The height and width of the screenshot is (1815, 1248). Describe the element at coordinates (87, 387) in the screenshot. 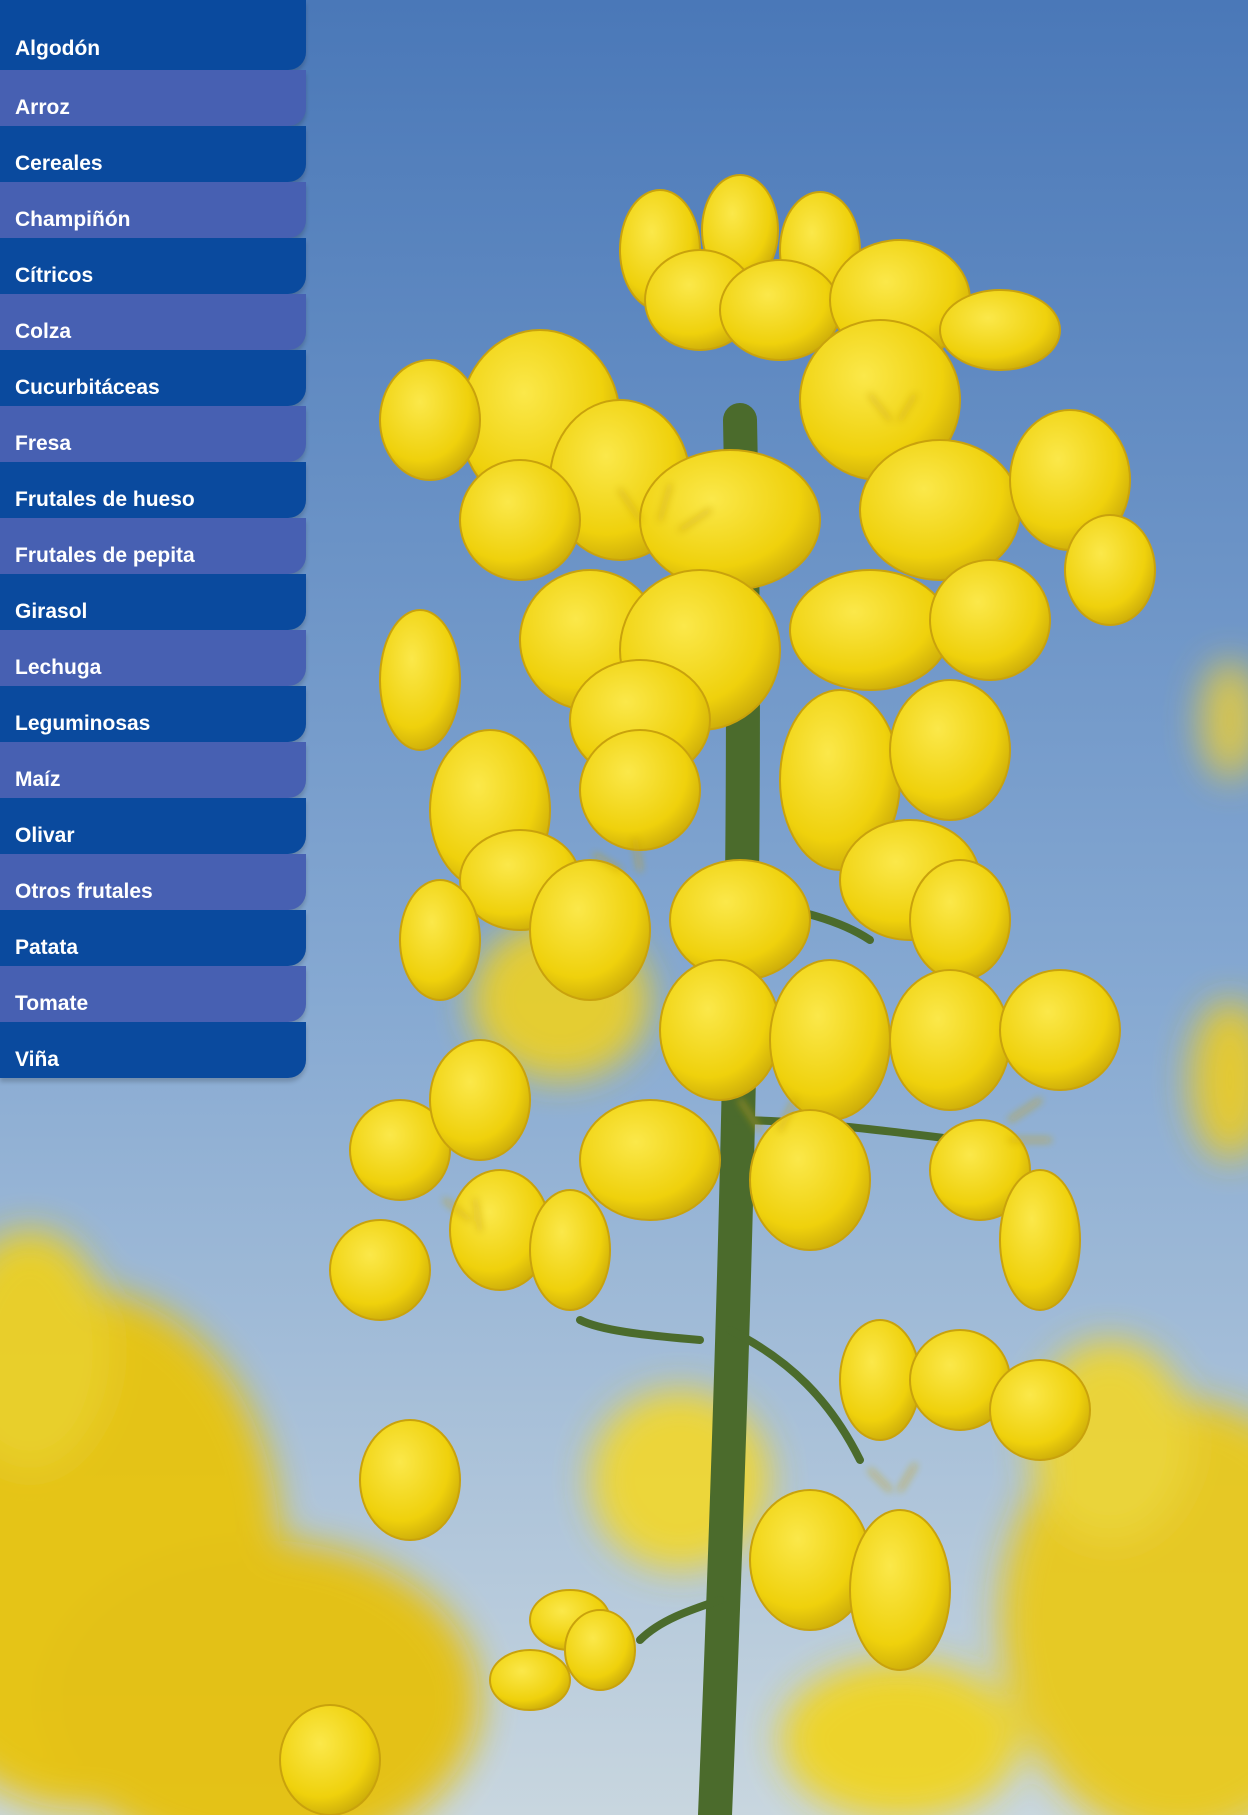

I see `menu-item-label: Cucurbitáceas` at that location.